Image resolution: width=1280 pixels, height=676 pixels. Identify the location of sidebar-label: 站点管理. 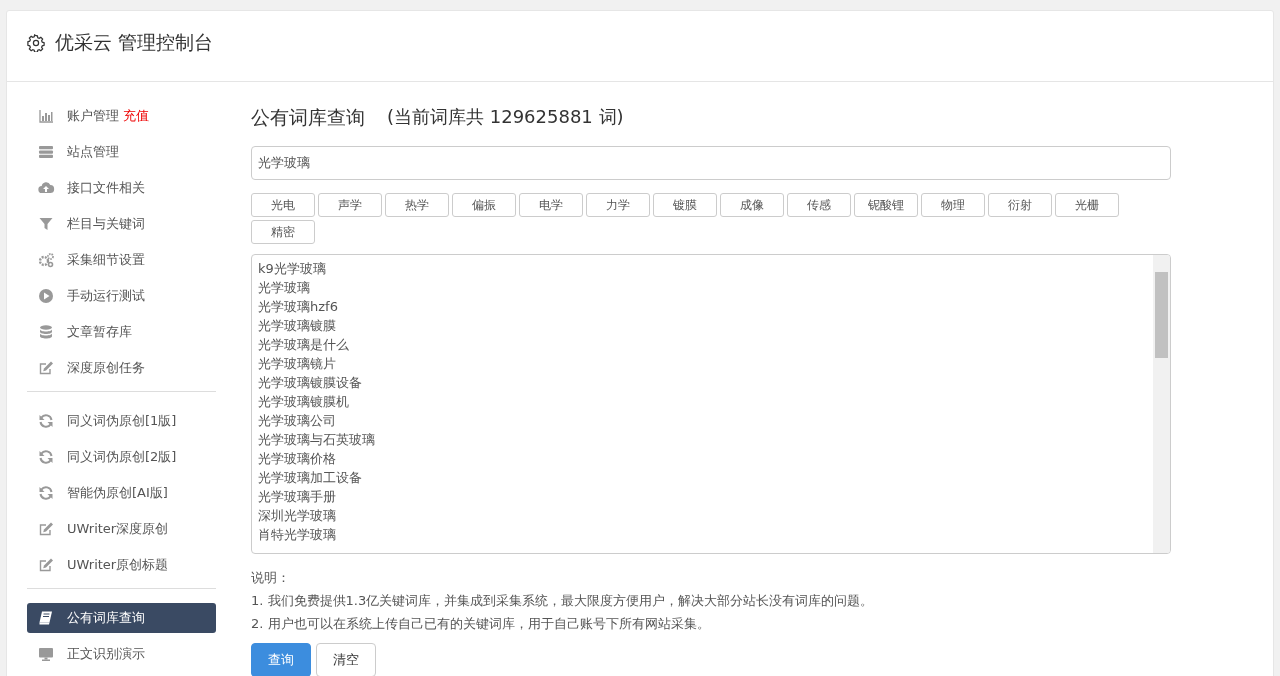
(93, 152).